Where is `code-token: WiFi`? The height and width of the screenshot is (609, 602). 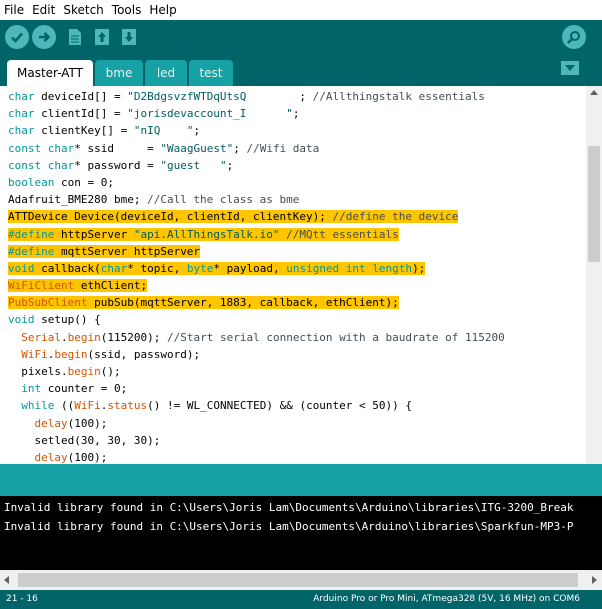
code-token: WiFi is located at coordinates (87, 406).